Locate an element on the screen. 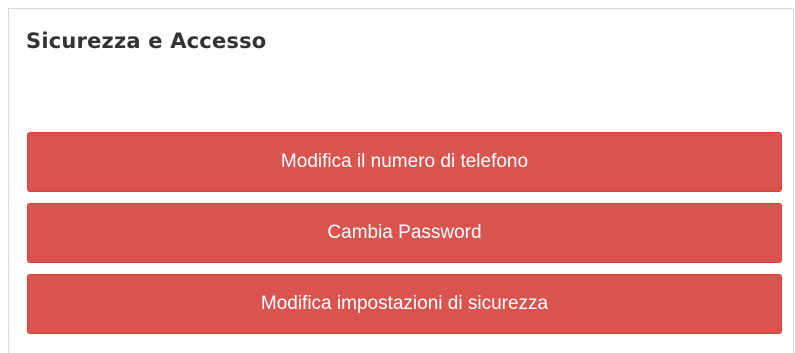  change-phone-number-label: Modifica il numero di telefono is located at coordinates (404, 161).